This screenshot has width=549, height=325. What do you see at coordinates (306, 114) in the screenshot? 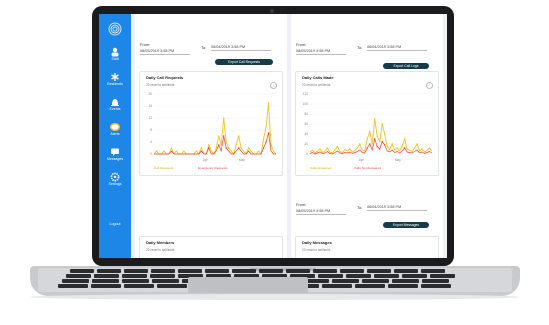
I see `y-tick-label: 80` at bounding box center [306, 114].